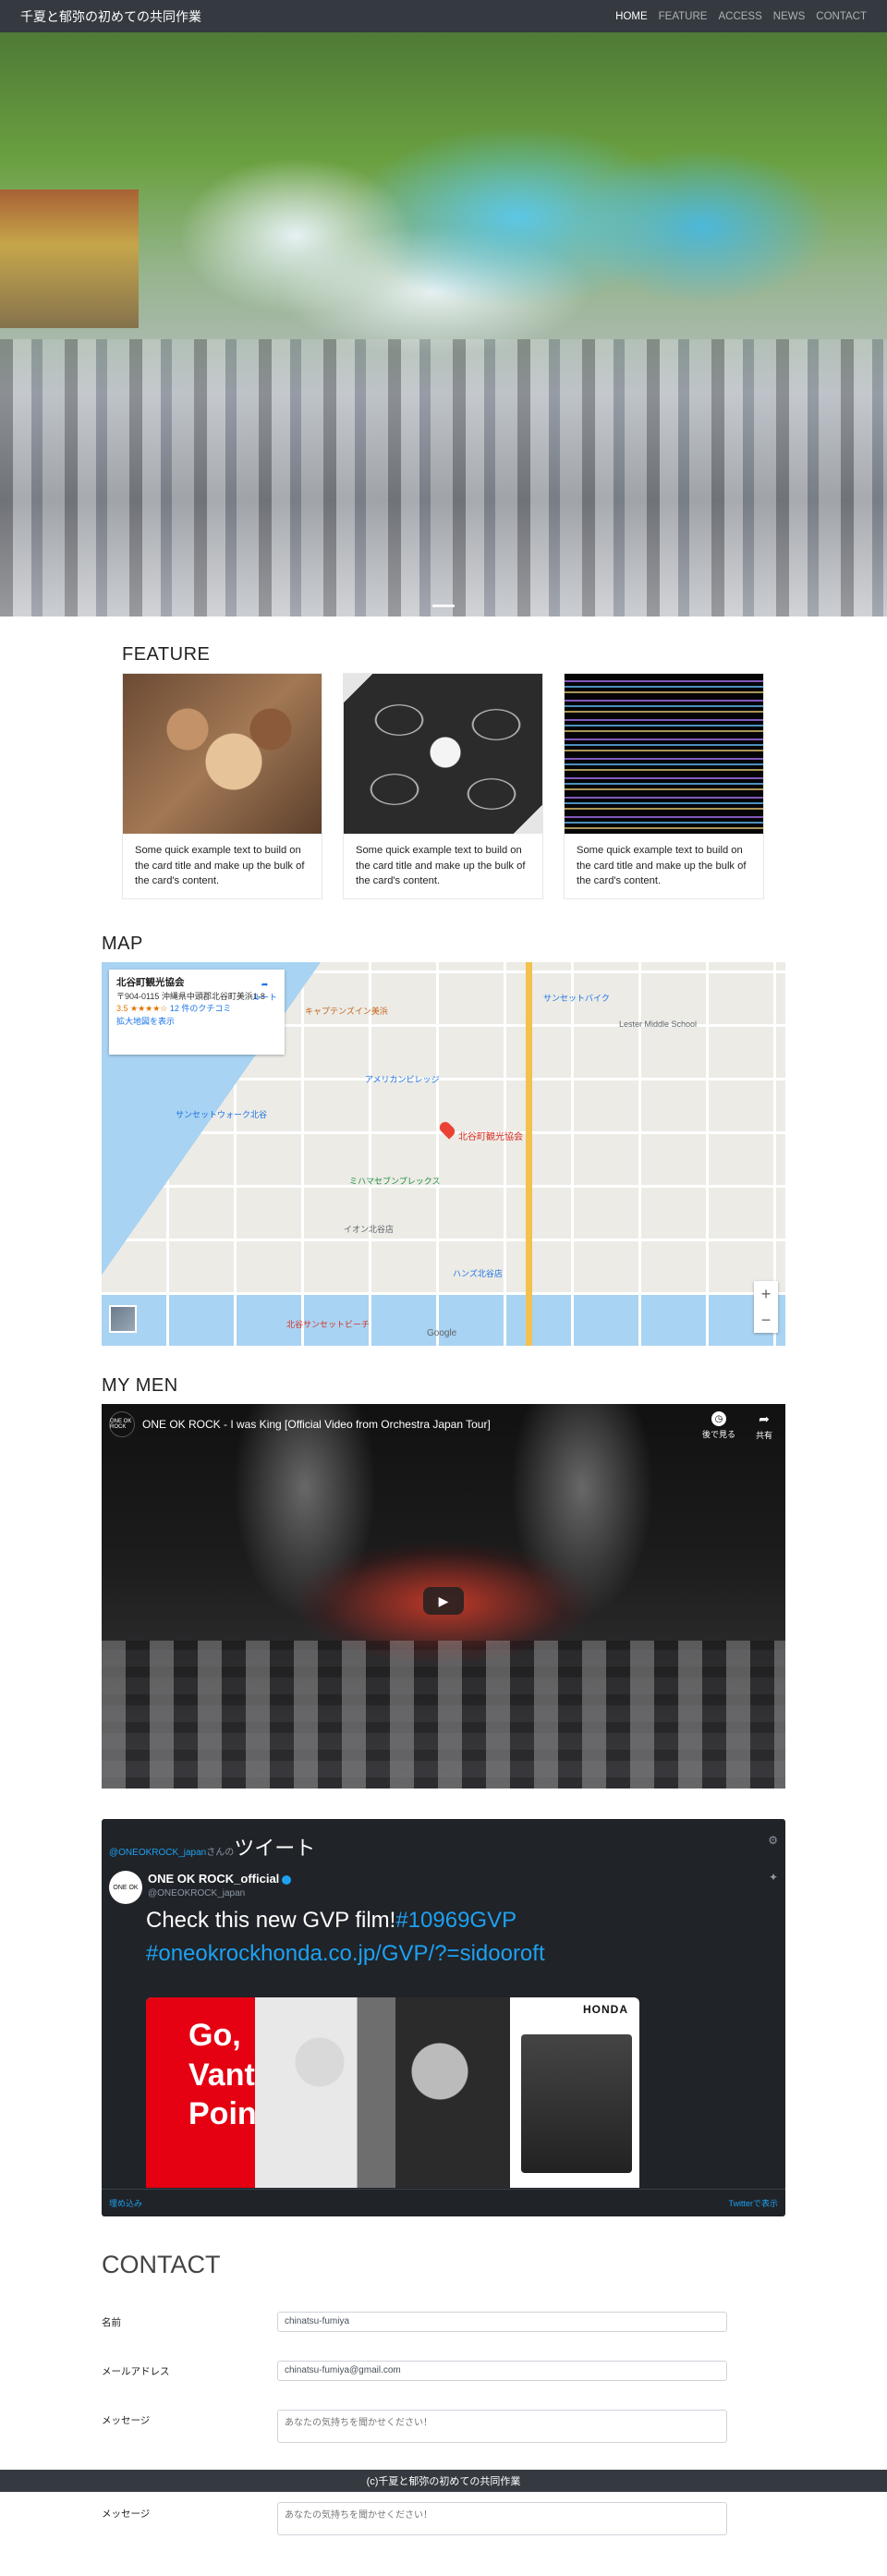 The width and height of the screenshot is (887, 2576). What do you see at coordinates (382, 2092) in the screenshot?
I see `media-photo` at bounding box center [382, 2092].